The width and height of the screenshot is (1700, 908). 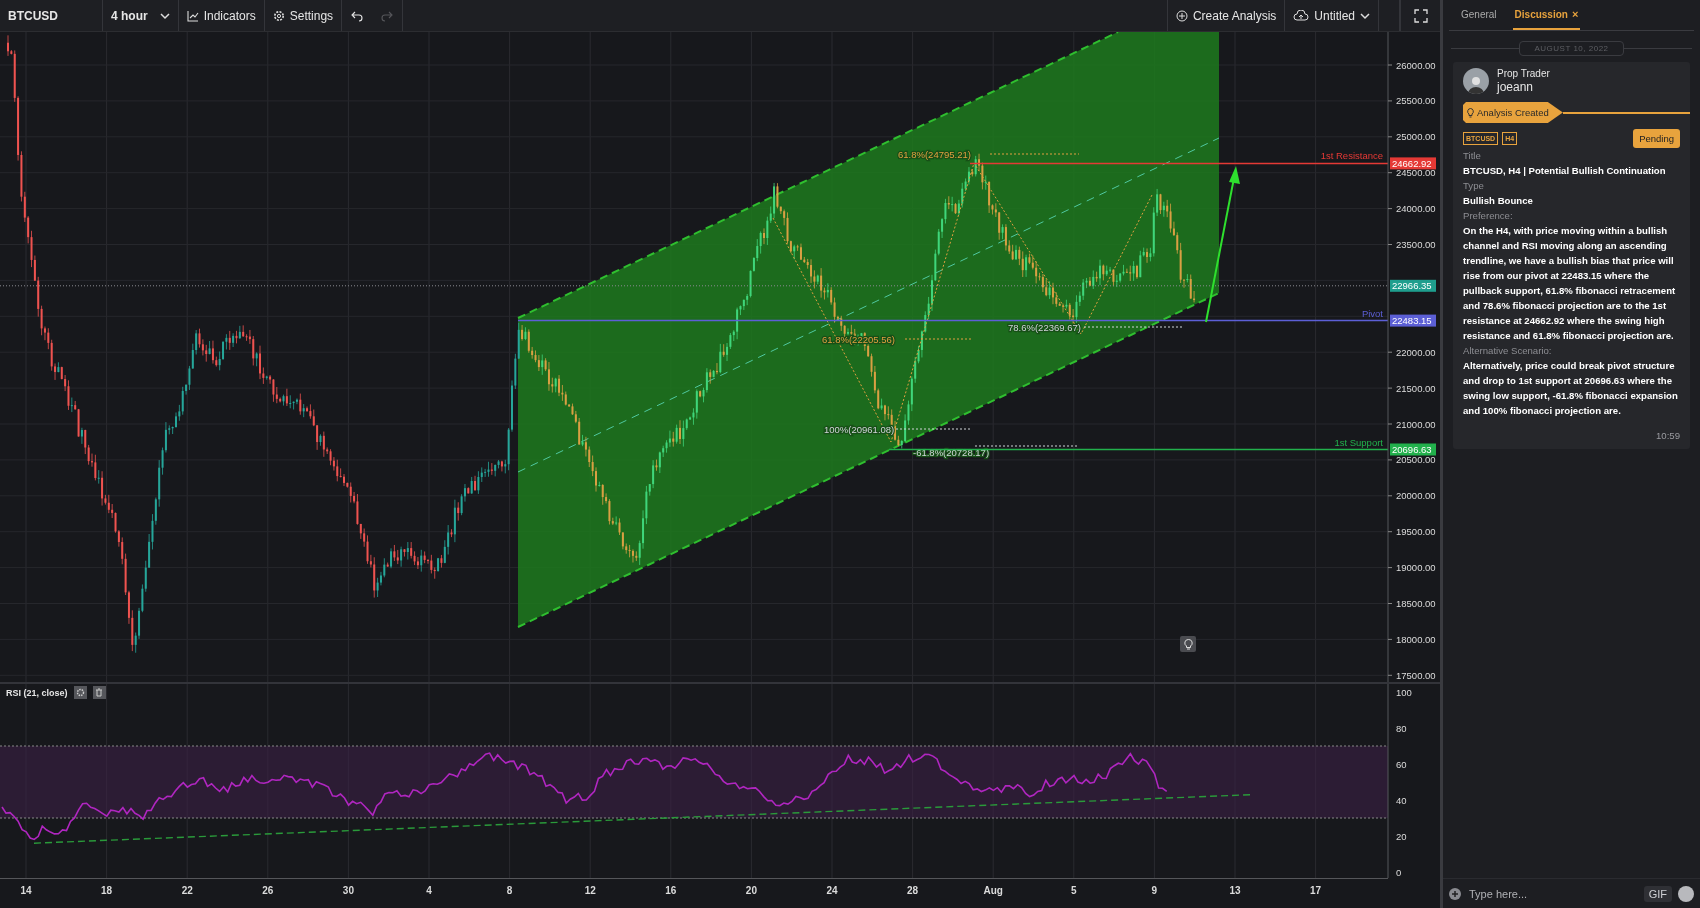 I want to click on lightbulb-button, so click(x=1188, y=644).